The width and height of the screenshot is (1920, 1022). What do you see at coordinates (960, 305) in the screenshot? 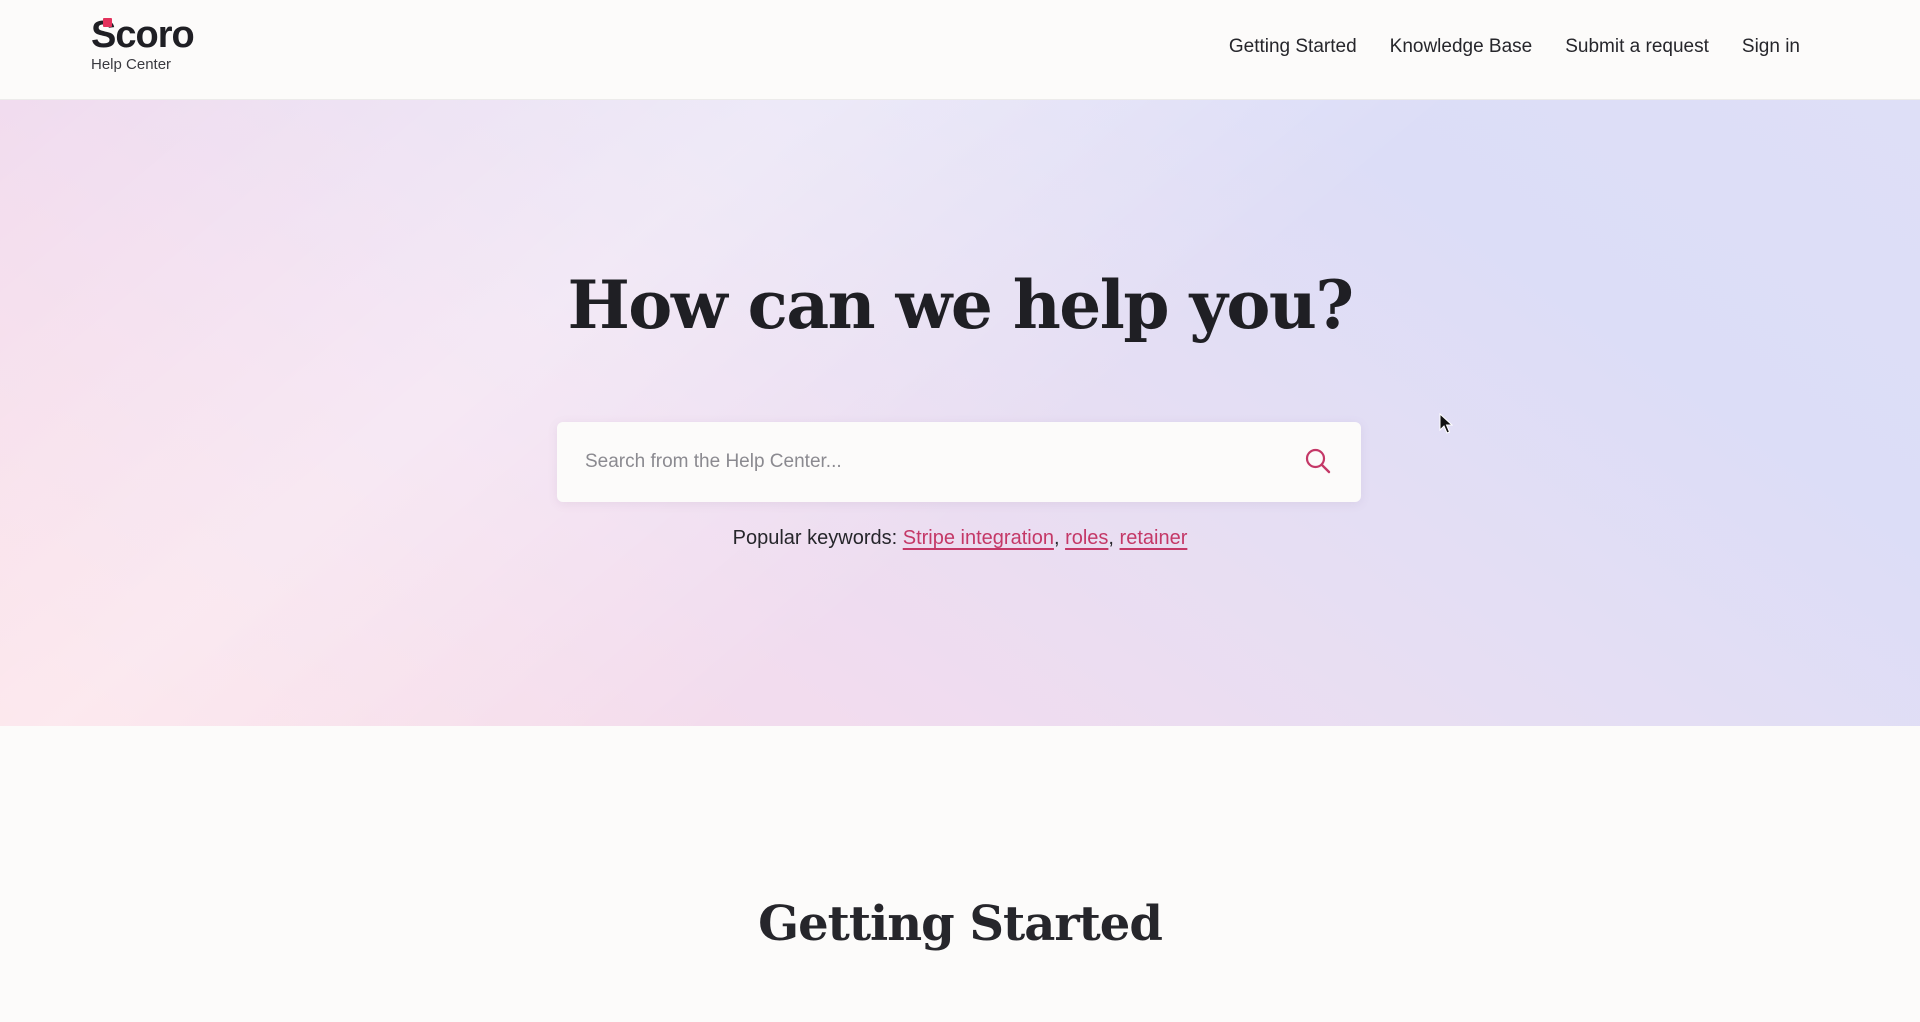
I see `hero-title: How can we help you?` at bounding box center [960, 305].